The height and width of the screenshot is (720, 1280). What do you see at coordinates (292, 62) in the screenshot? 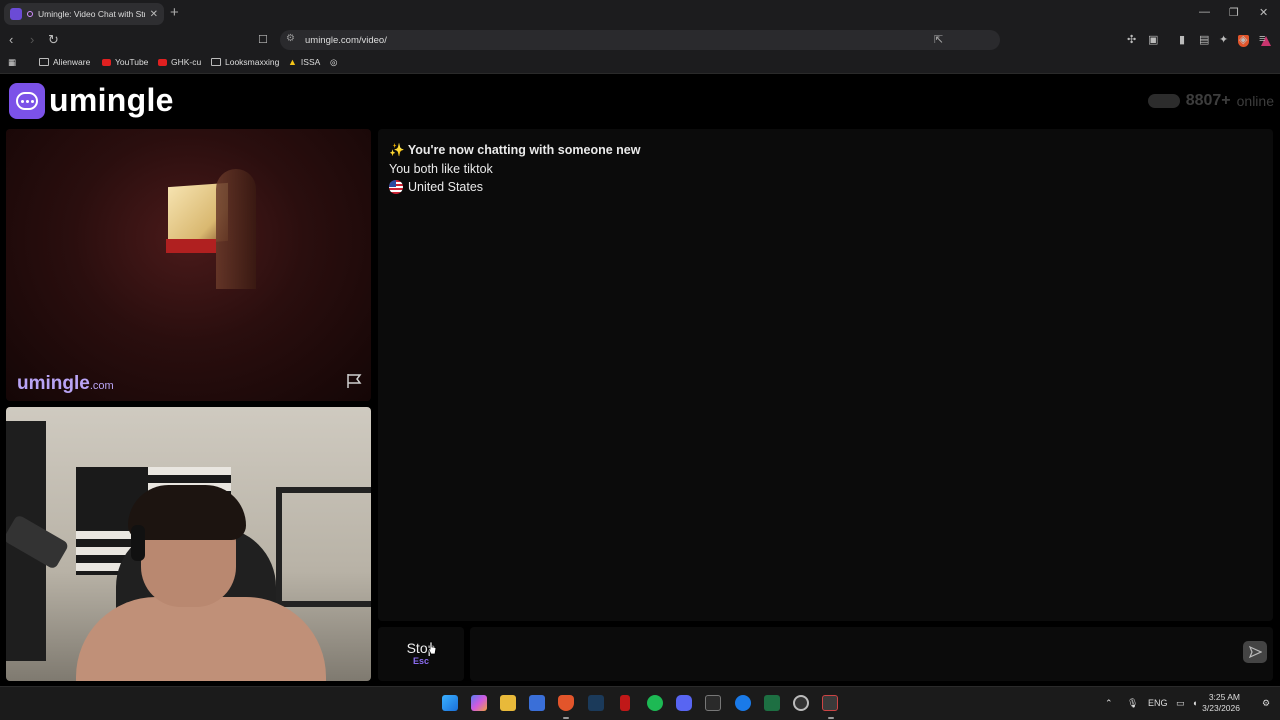
I see `warning-icon: ▲` at bounding box center [292, 62].